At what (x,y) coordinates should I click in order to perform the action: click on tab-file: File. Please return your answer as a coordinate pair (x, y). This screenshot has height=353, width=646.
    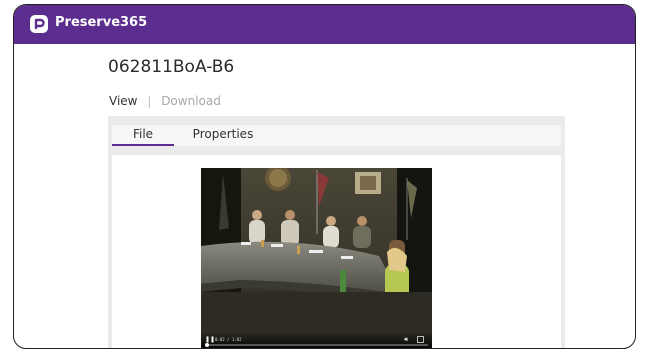
    Looking at the image, I should click on (143, 135).